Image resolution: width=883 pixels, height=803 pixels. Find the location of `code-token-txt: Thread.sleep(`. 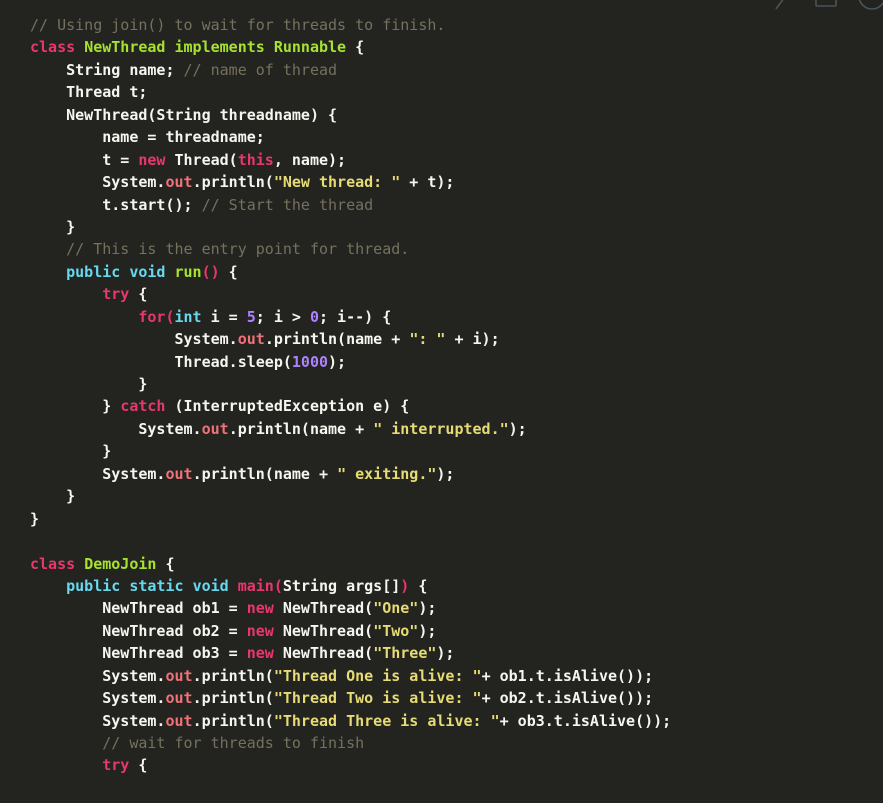

code-token-txt: Thread.sleep( is located at coordinates (233, 361).